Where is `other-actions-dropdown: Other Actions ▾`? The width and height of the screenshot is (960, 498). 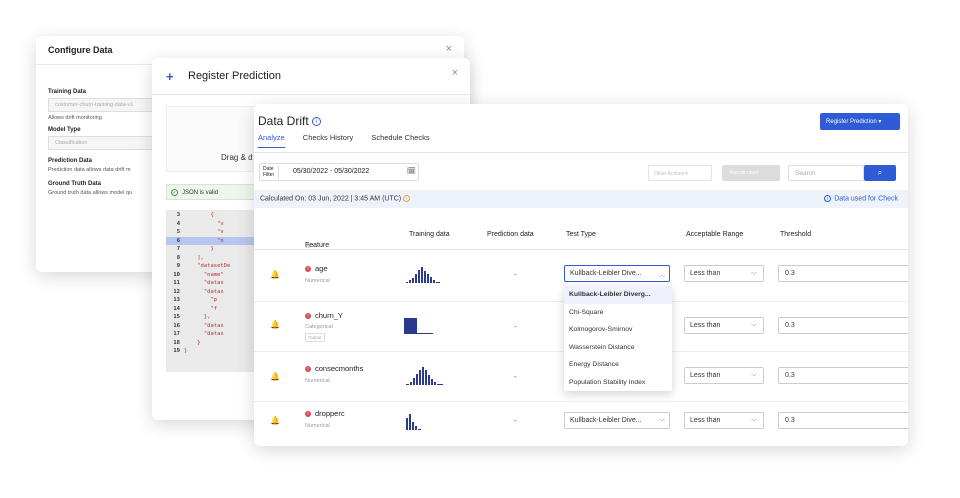 other-actions-dropdown: Other Actions ▾ is located at coordinates (680, 173).